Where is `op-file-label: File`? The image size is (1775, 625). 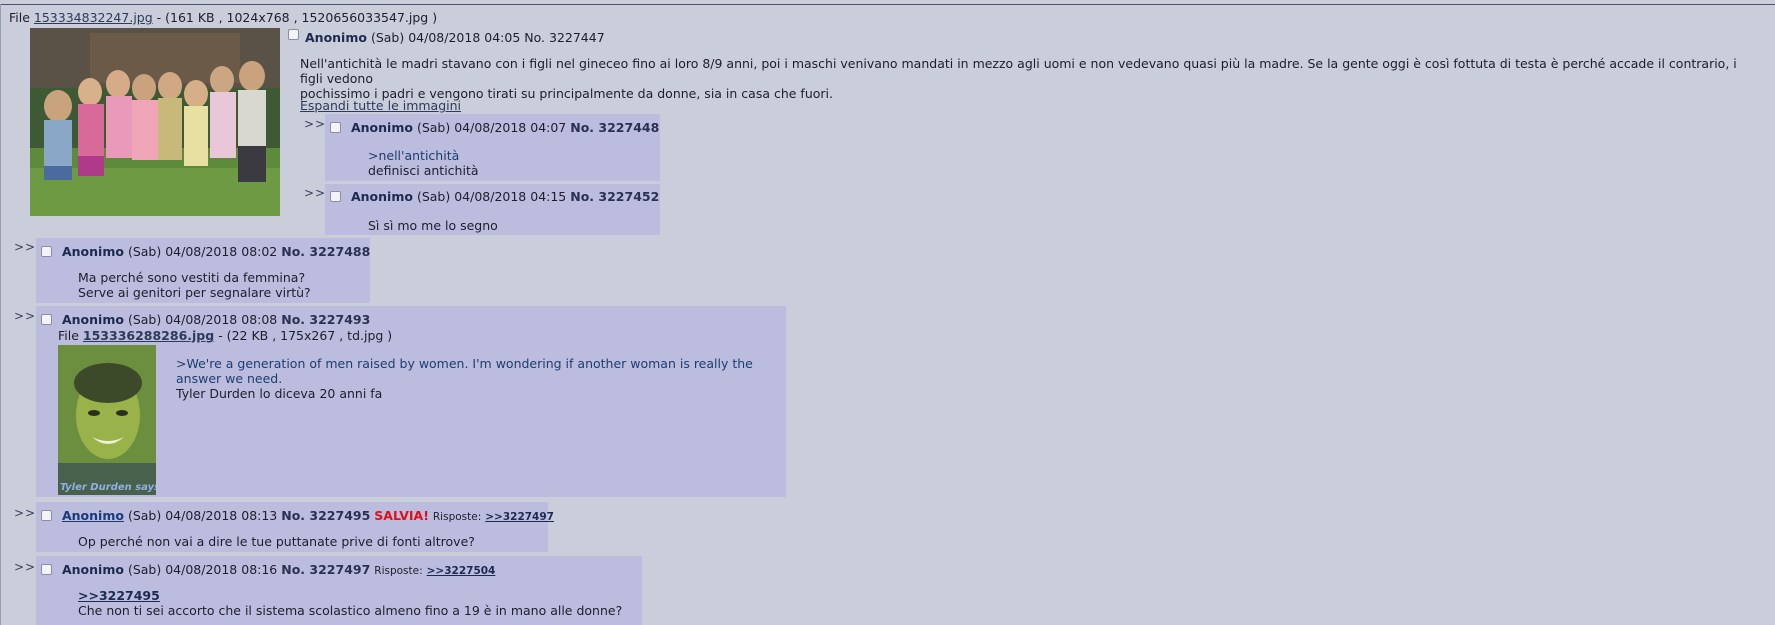
op-file-label: File is located at coordinates (19, 17).